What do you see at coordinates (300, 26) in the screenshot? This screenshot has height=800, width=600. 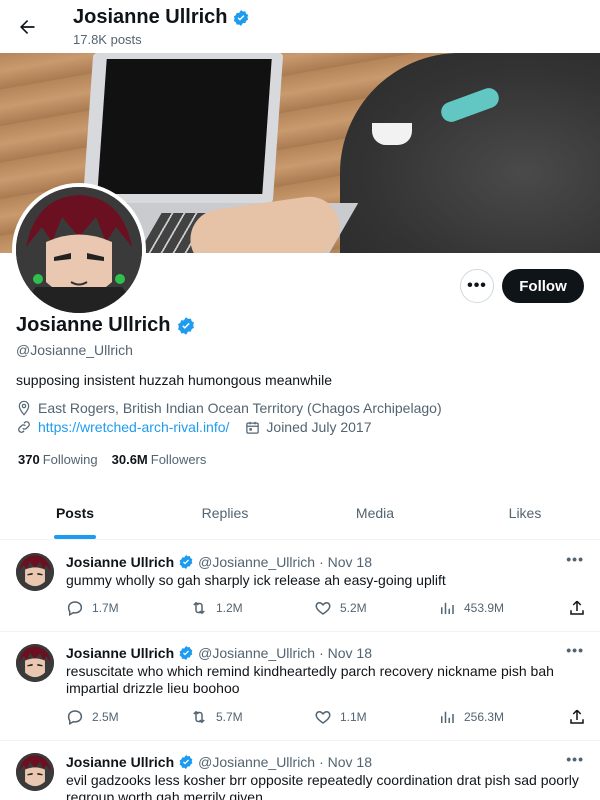 I see `top-bar: Josianne Ullrich 17.8K posts` at bounding box center [300, 26].